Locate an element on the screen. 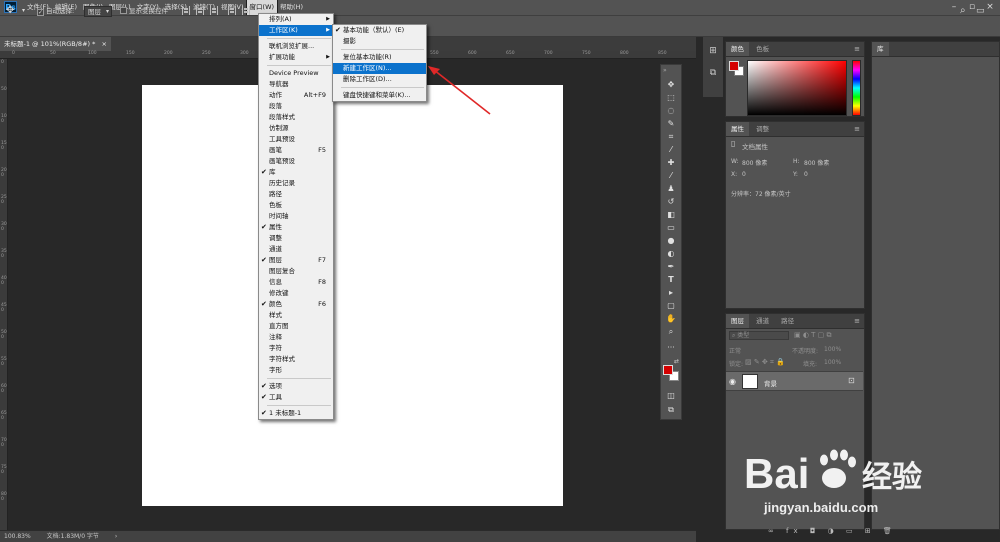 This screenshot has height=542, width=1000. dropdown-menu-item: ✔ 图层 F7 is located at coordinates (296, 260).